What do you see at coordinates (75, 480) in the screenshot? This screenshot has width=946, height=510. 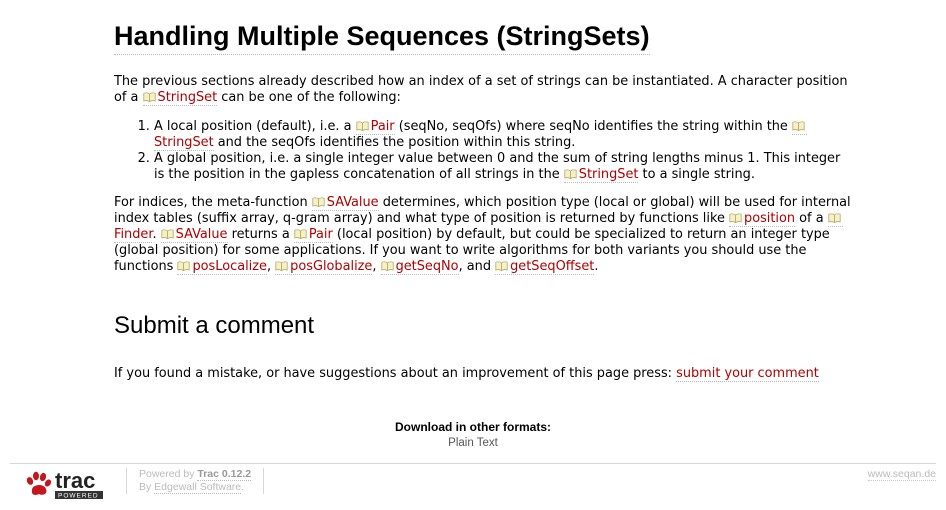 I see `logo-text: trac` at bounding box center [75, 480].